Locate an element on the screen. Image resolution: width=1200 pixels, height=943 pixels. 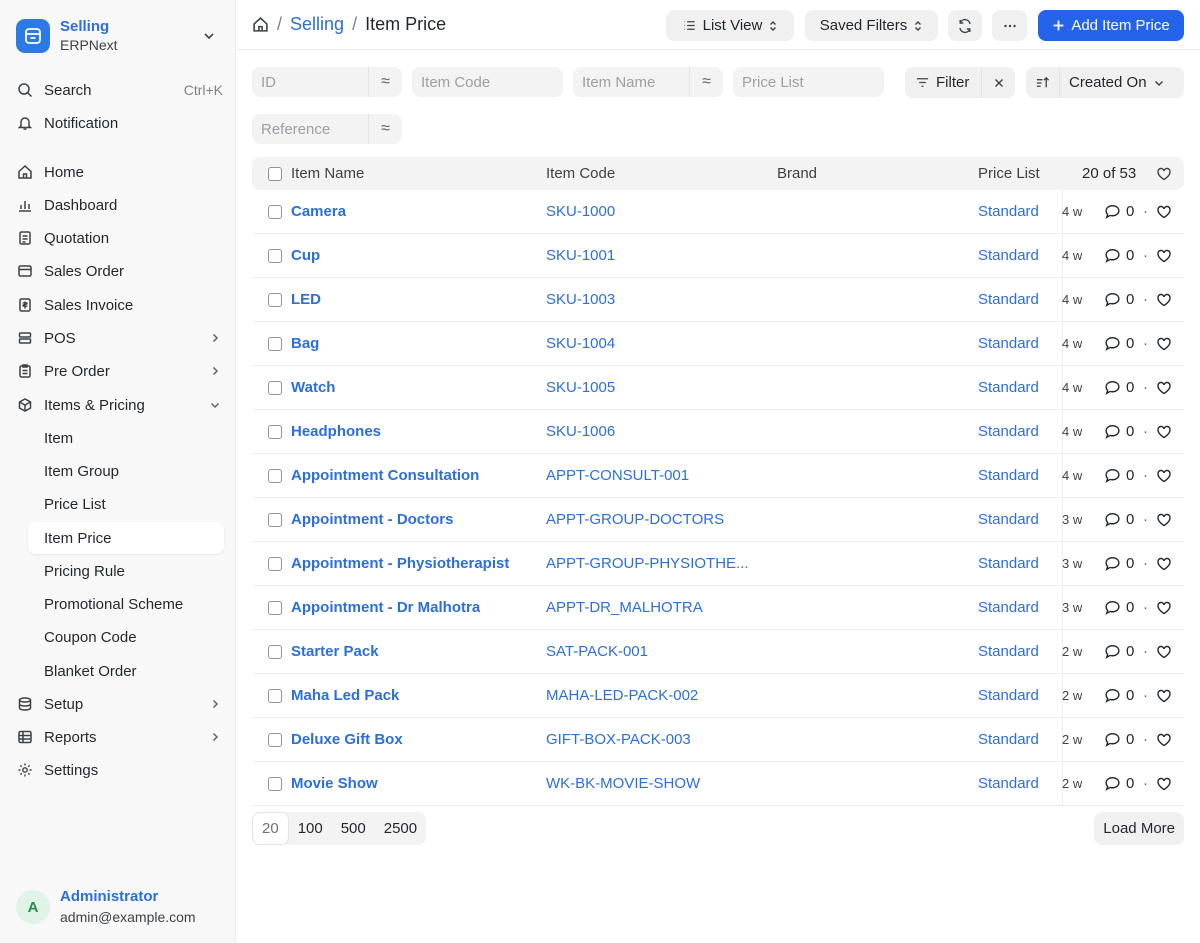
item-code-filter: Item Code is located at coordinates (487, 82).